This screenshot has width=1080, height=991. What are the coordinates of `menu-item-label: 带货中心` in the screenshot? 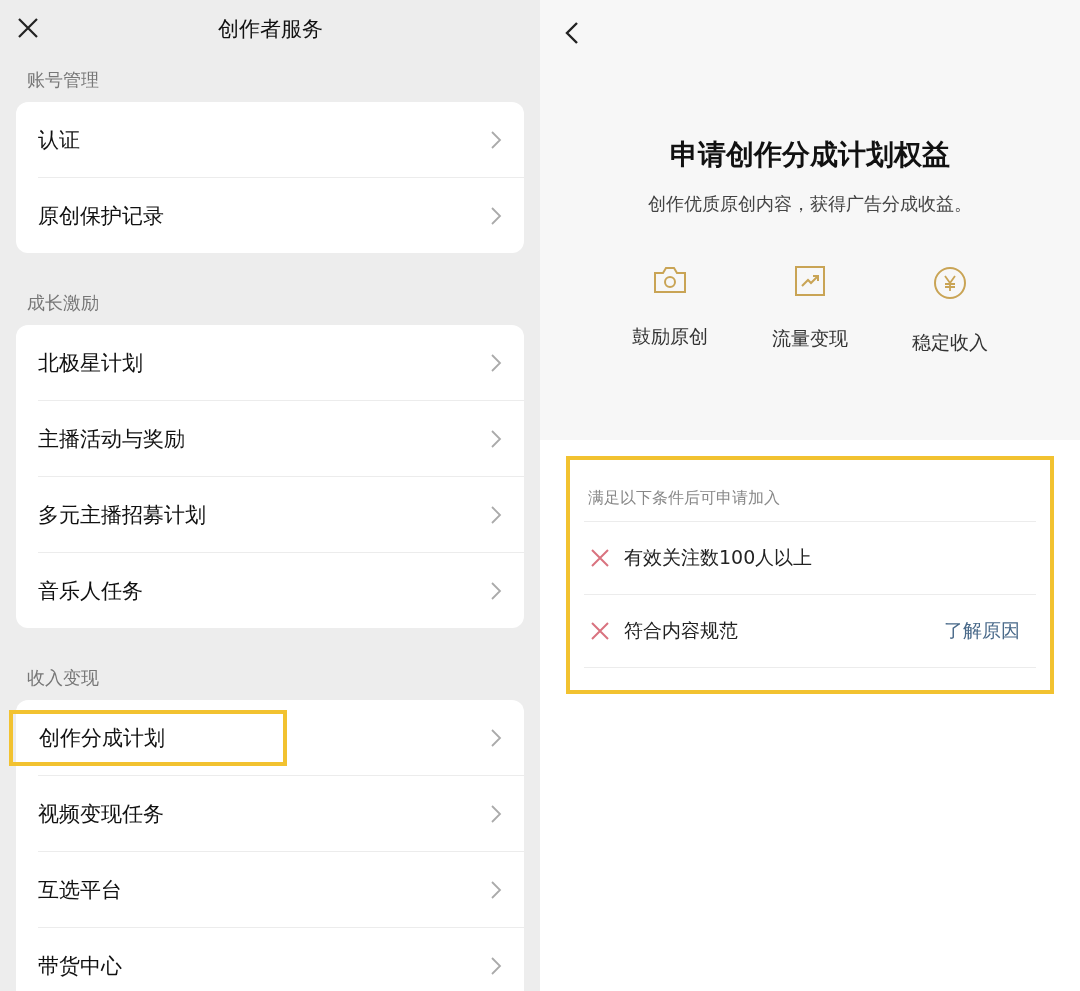 It's located at (80, 966).